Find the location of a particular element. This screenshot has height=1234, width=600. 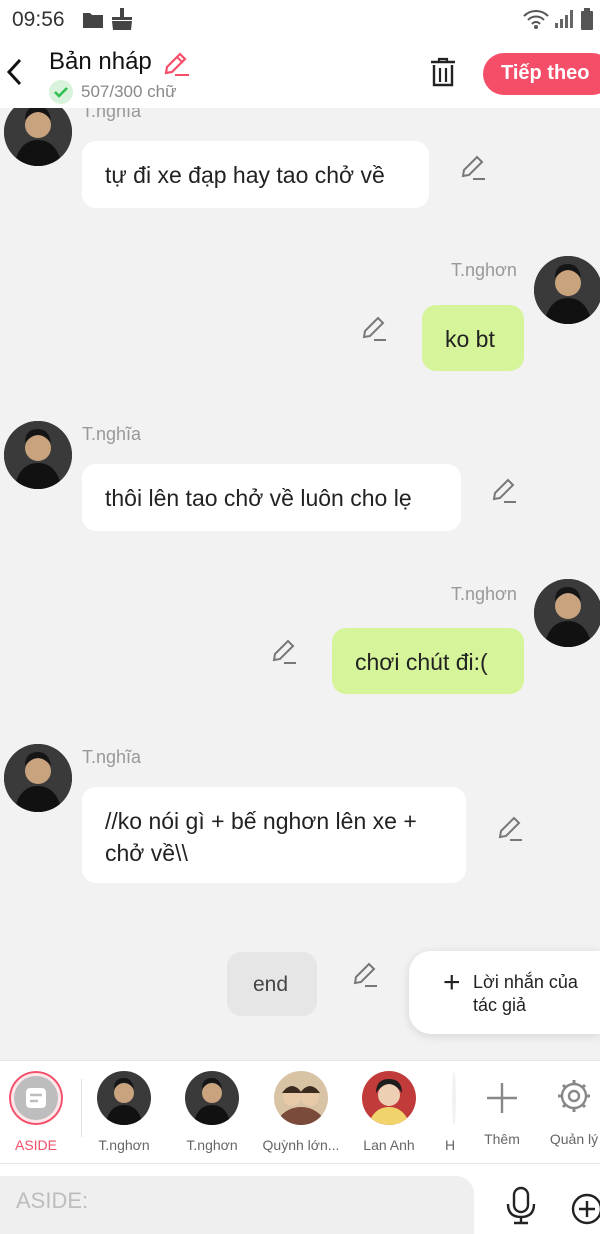

message-bubble: chơi chút đi:( is located at coordinates (428, 661).